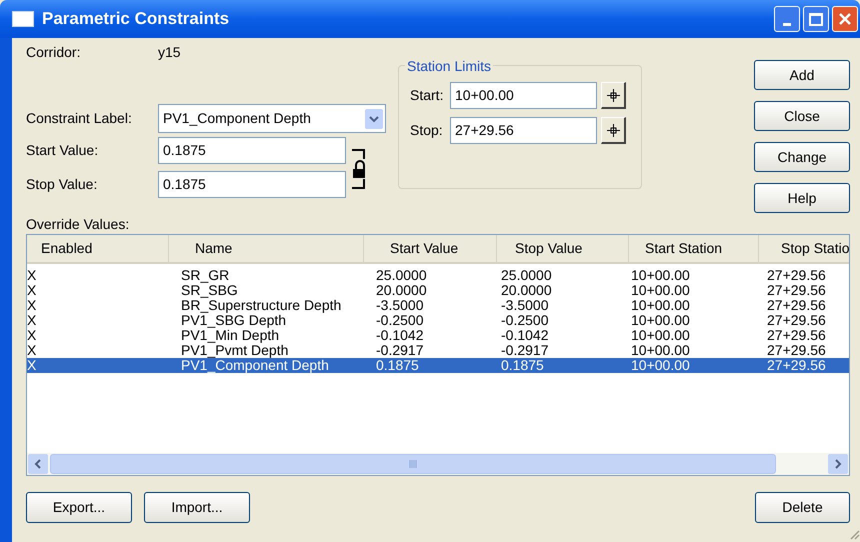 The width and height of the screenshot is (860, 542). I want to click on dialog-button: Help, so click(802, 198).